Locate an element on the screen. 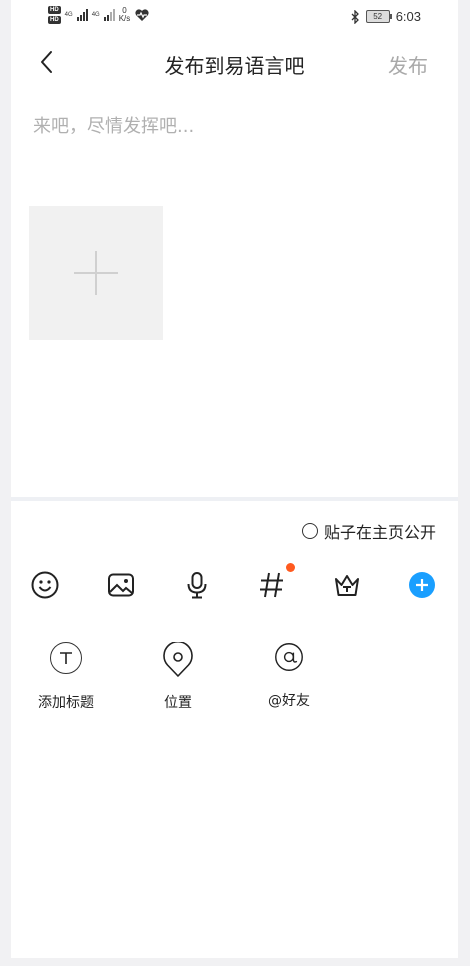 Image resolution: width=470 pixels, height=966 pixels. emoji-icon is located at coordinates (45, 585).